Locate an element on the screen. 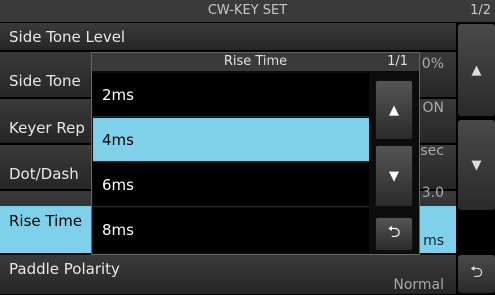 This screenshot has width=495, height=295. row-value: 0% is located at coordinates (432, 64).